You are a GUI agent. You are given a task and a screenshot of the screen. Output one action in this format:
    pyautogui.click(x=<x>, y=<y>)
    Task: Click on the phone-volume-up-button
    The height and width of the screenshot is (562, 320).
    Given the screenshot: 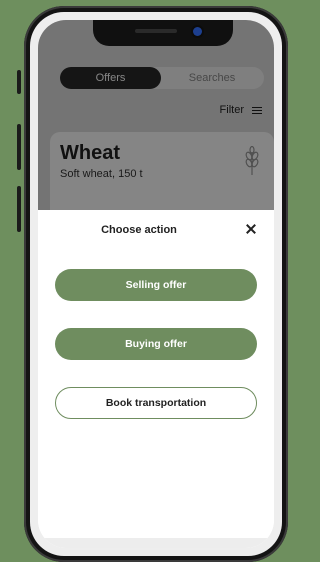 What is the action you would take?
    pyautogui.click(x=19, y=147)
    